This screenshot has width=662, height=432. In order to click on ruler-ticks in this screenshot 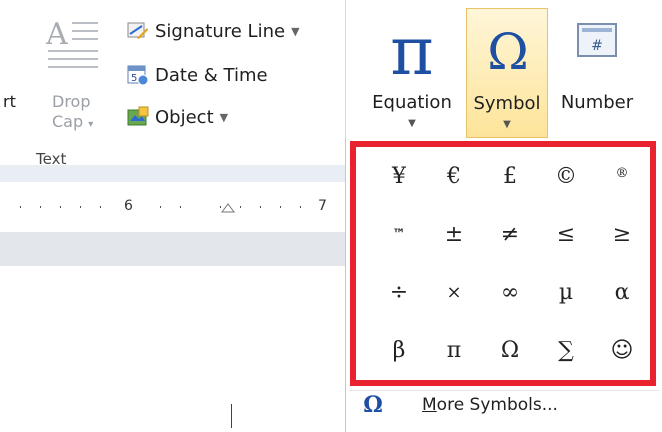, I will do `click(160, 208)`.